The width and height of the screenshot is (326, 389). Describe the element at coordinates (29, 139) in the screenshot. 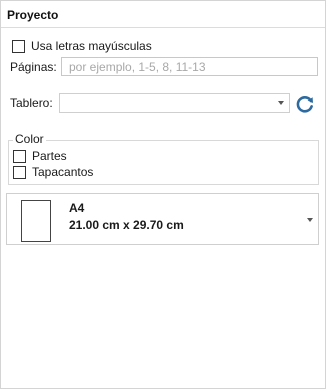

I see `color-group-title: Color` at that location.